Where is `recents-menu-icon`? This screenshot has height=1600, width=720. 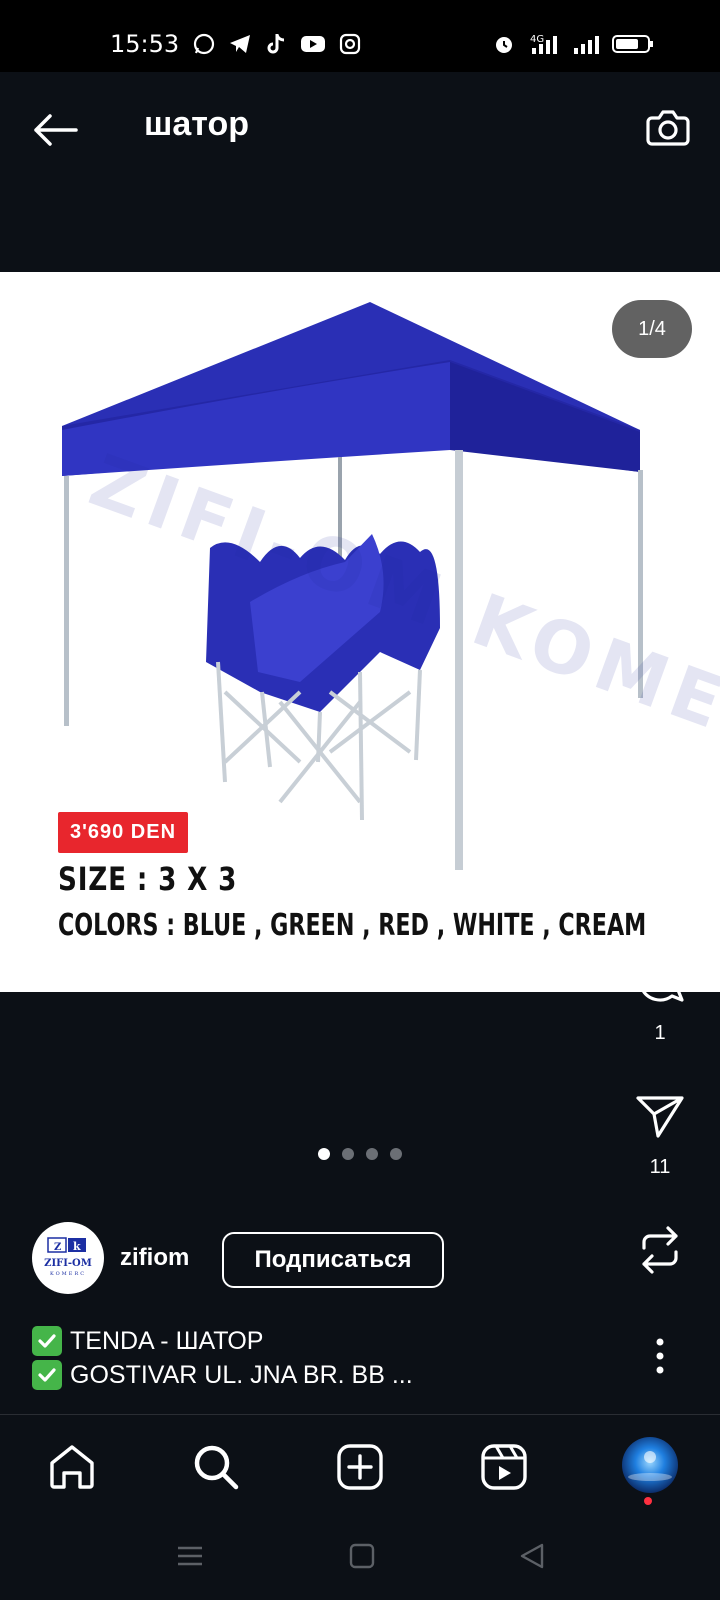 recents-menu-icon is located at coordinates (190, 1556).